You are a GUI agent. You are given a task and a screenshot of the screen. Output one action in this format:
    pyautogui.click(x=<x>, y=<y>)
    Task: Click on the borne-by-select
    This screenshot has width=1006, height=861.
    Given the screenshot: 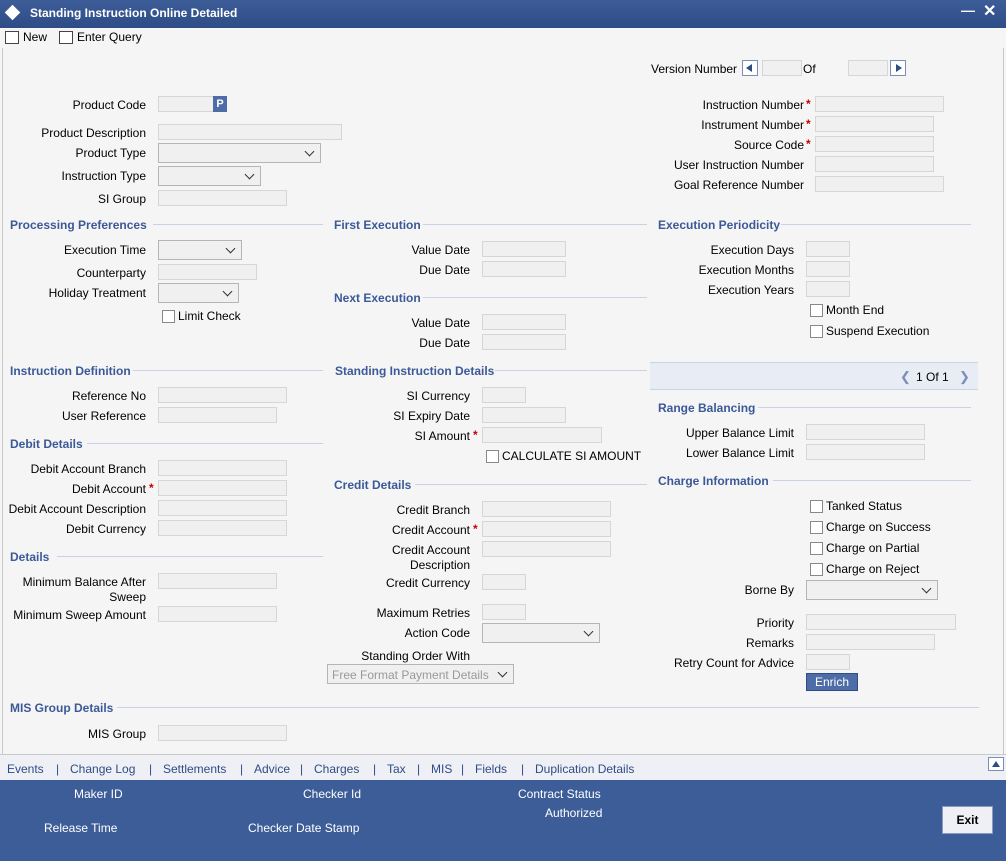 What is the action you would take?
    pyautogui.click(x=872, y=590)
    